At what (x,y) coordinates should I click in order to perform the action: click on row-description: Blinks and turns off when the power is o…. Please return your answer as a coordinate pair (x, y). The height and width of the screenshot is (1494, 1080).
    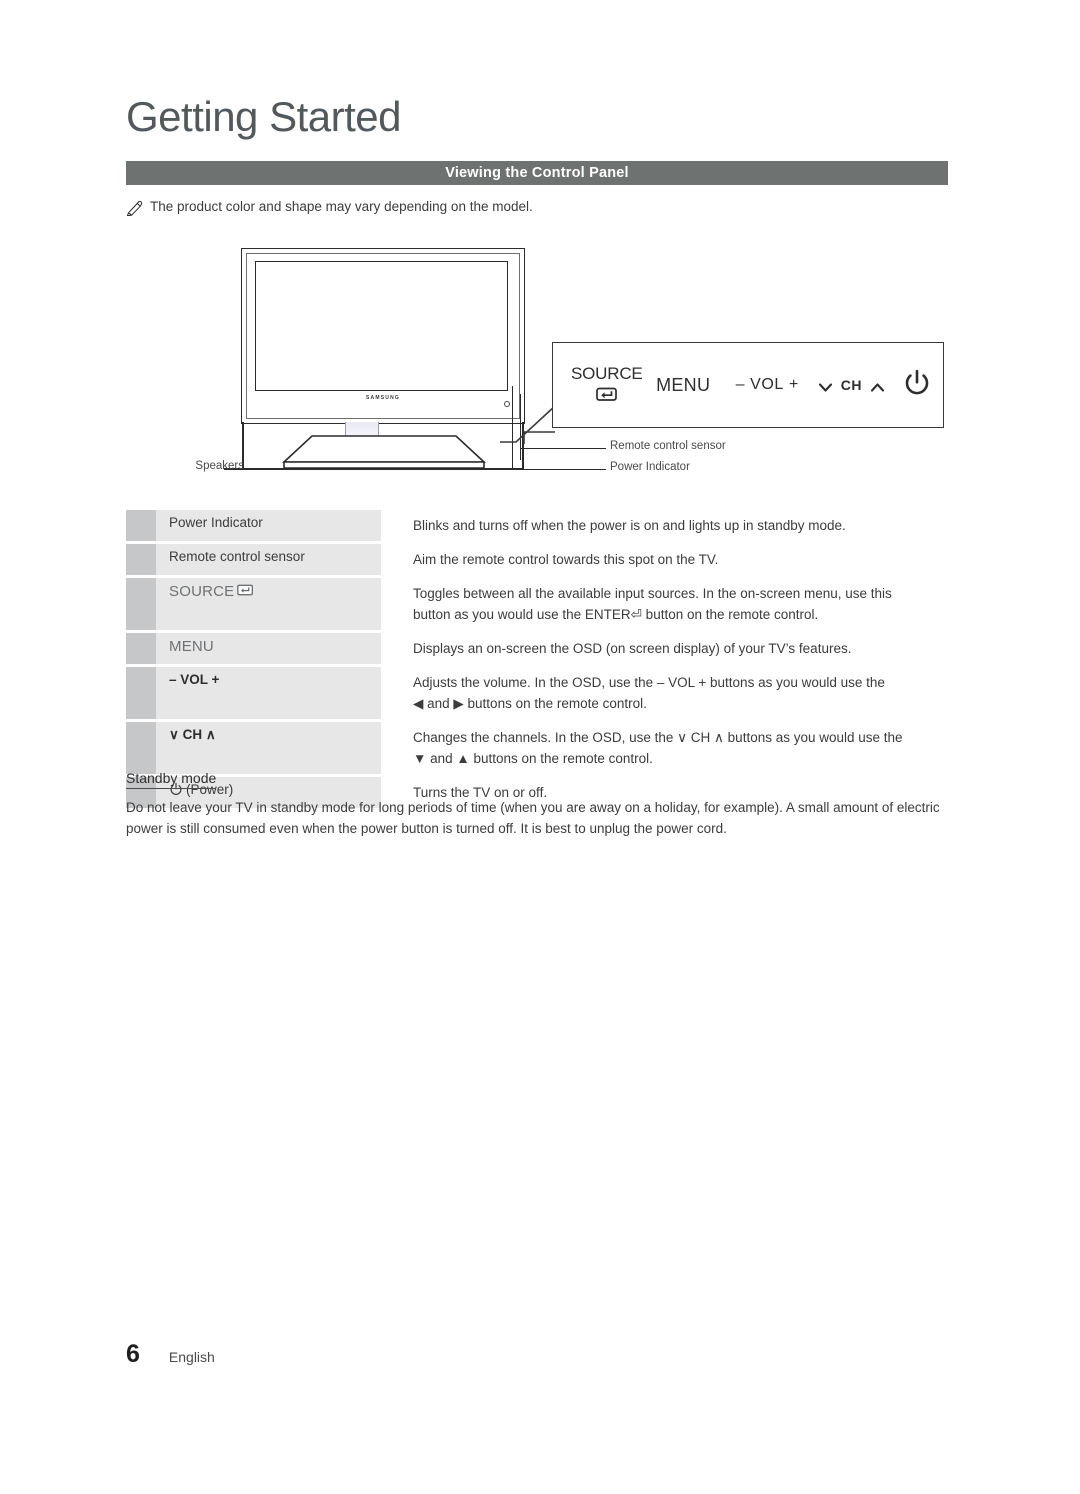
    Looking at the image, I should click on (664, 525).